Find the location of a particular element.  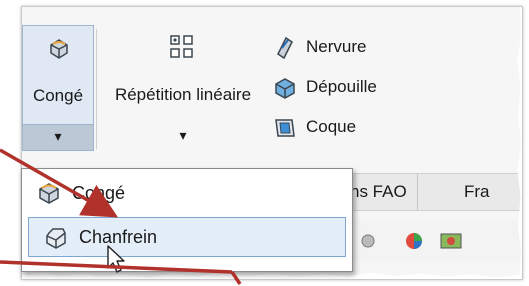

nervure-button: Nervure is located at coordinates (319, 47).